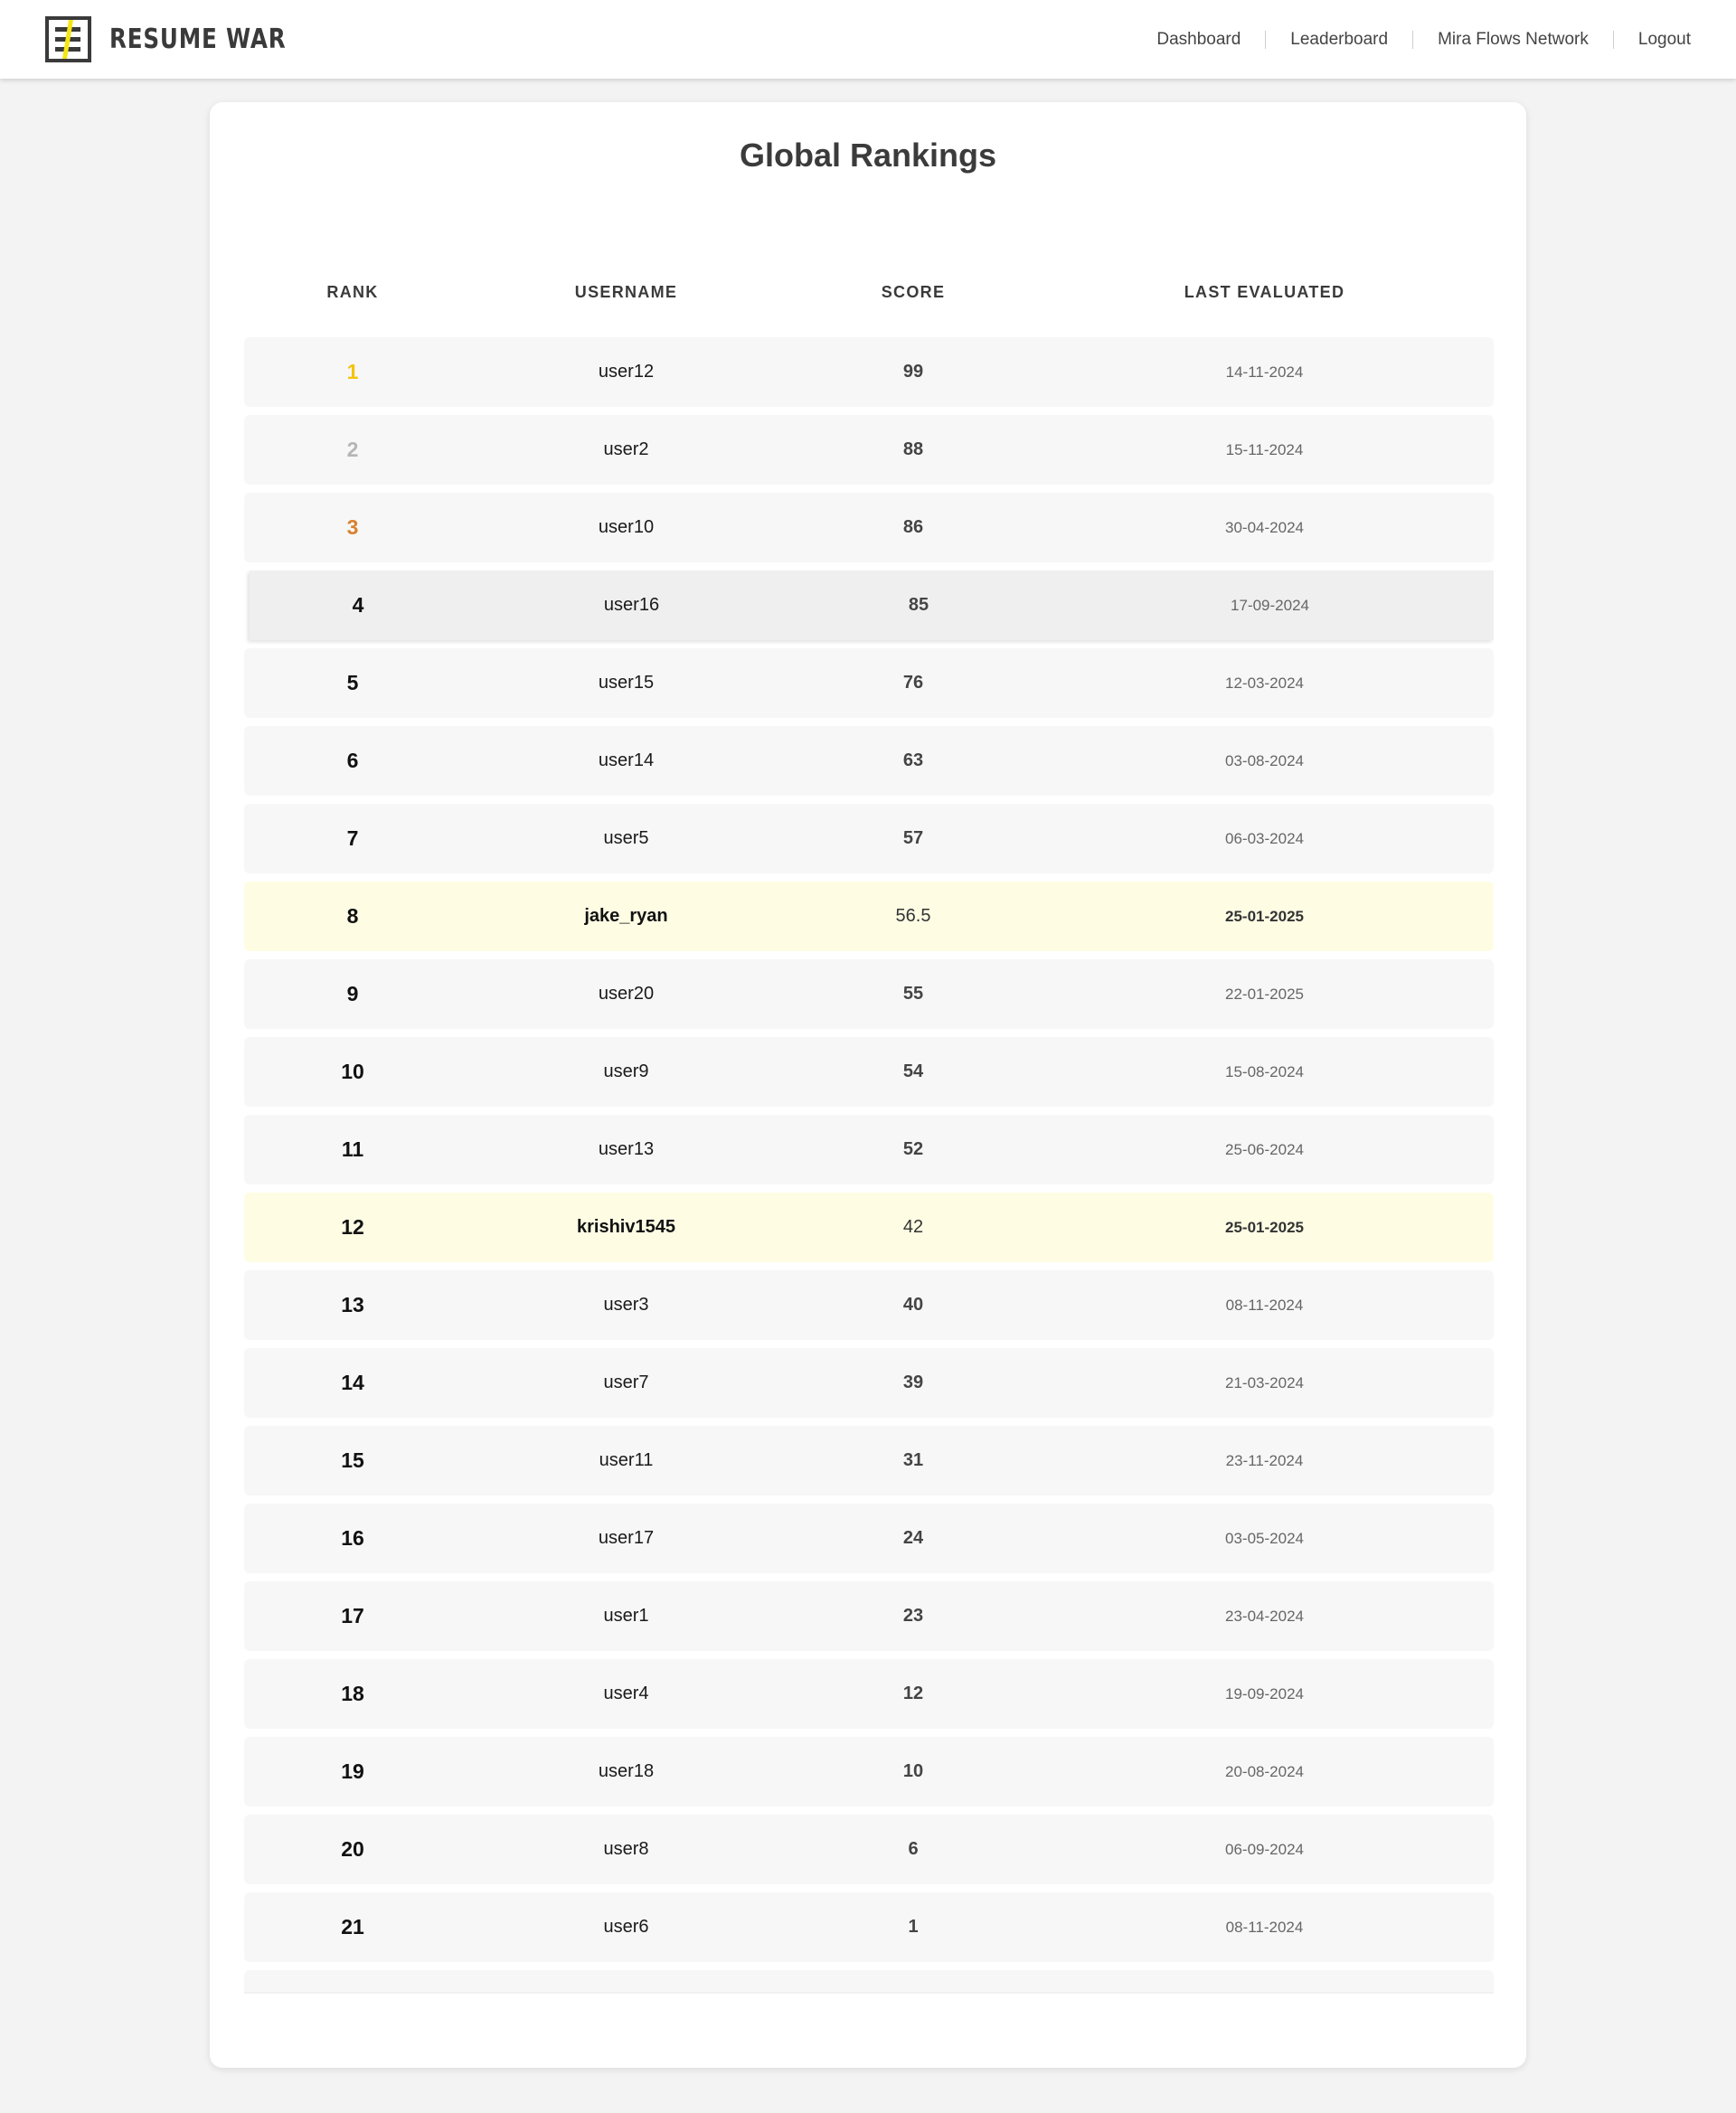 Image resolution: width=1736 pixels, height=2113 pixels. Describe the element at coordinates (869, 1383) in the screenshot. I see `table-row: 14 user7 39 21-03-2024` at that location.